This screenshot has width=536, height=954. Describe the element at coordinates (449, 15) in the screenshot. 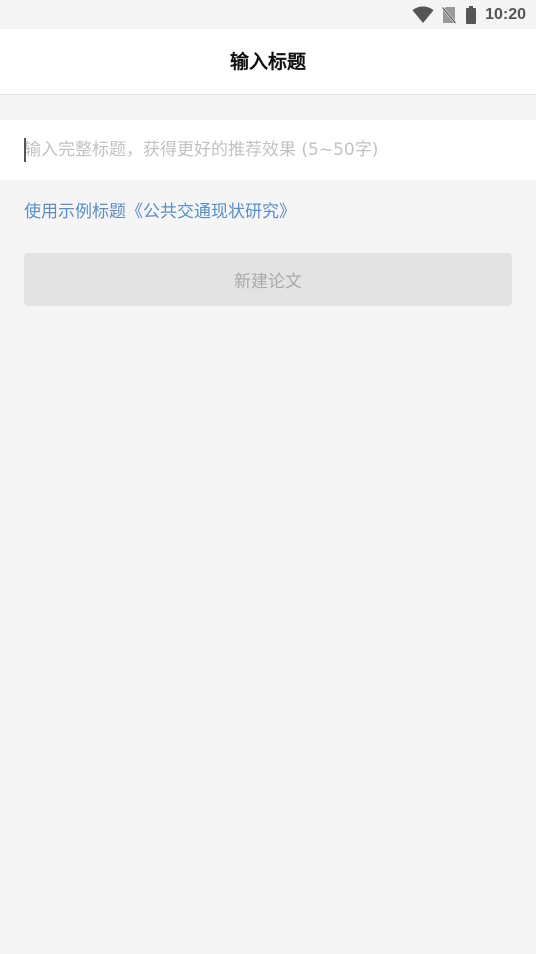

I see `no-sim-icon` at that location.